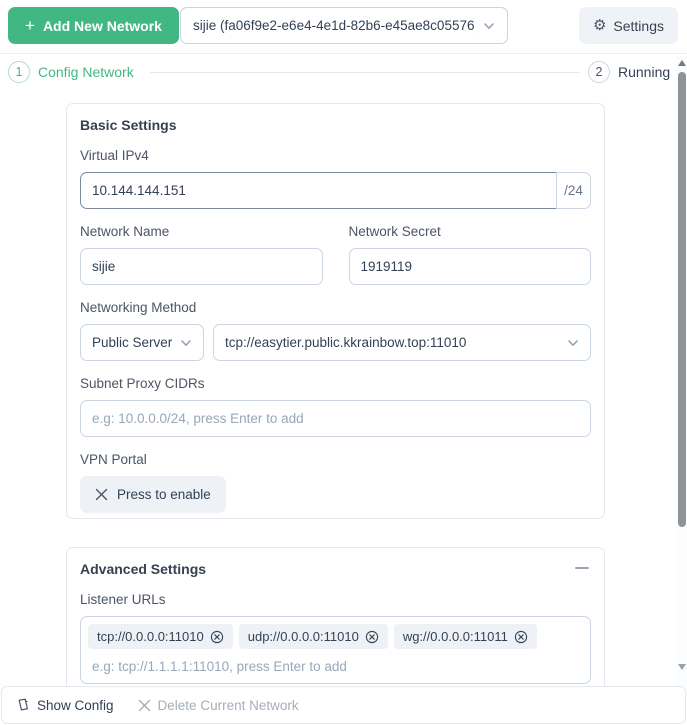  What do you see at coordinates (644, 72) in the screenshot?
I see `step-2-label: Running` at bounding box center [644, 72].